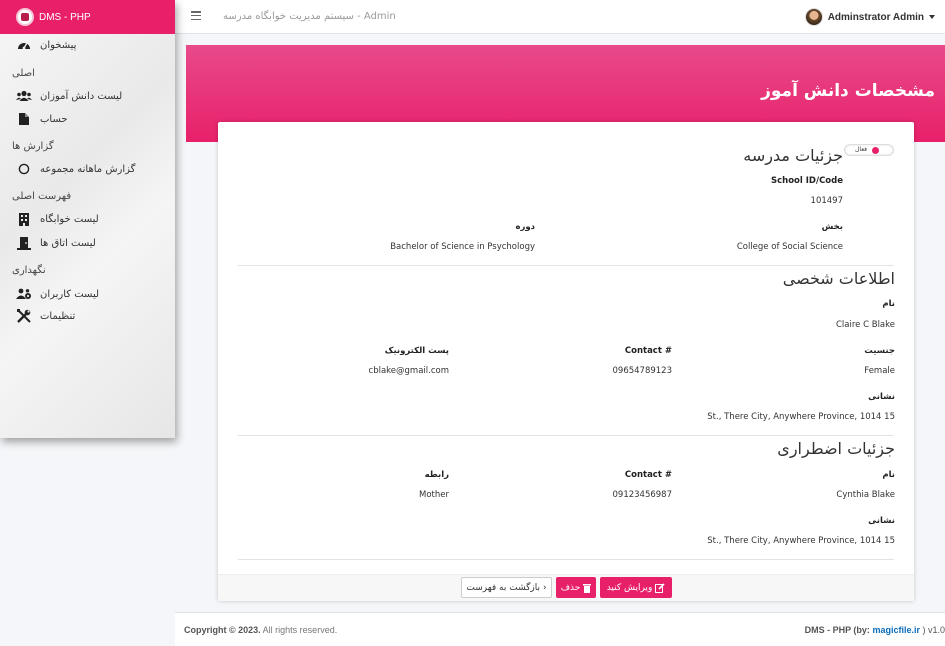 The width and height of the screenshot is (945, 646). Describe the element at coordinates (879, 351) in the screenshot. I see `gender-label: جنسیت` at that location.